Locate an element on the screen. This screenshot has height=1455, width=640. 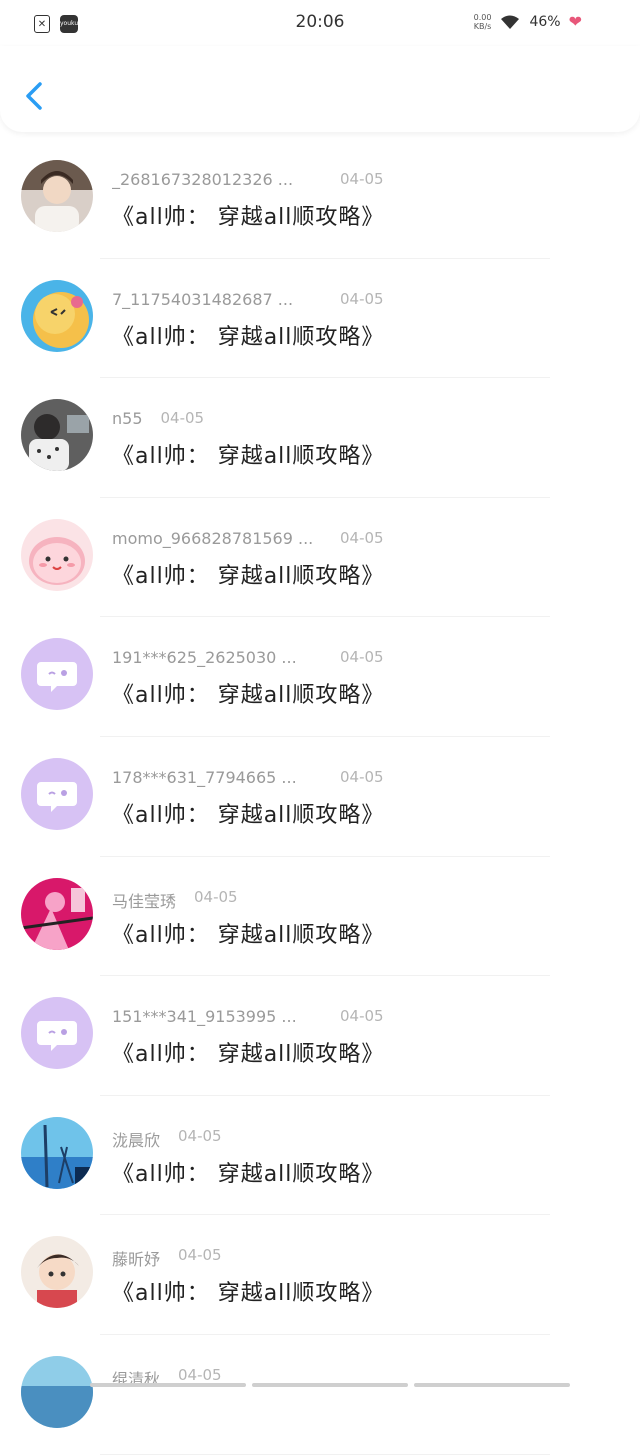
message-meta: 7_11754031482687 ... 04-05 is located at coordinates (248, 299).